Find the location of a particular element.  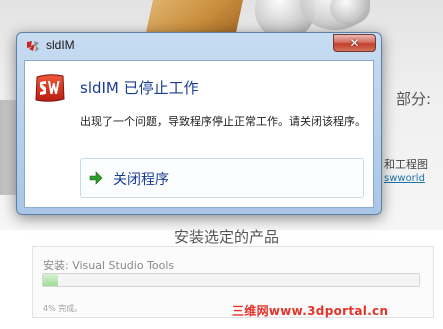

install-progress-bar is located at coordinates (231, 280).